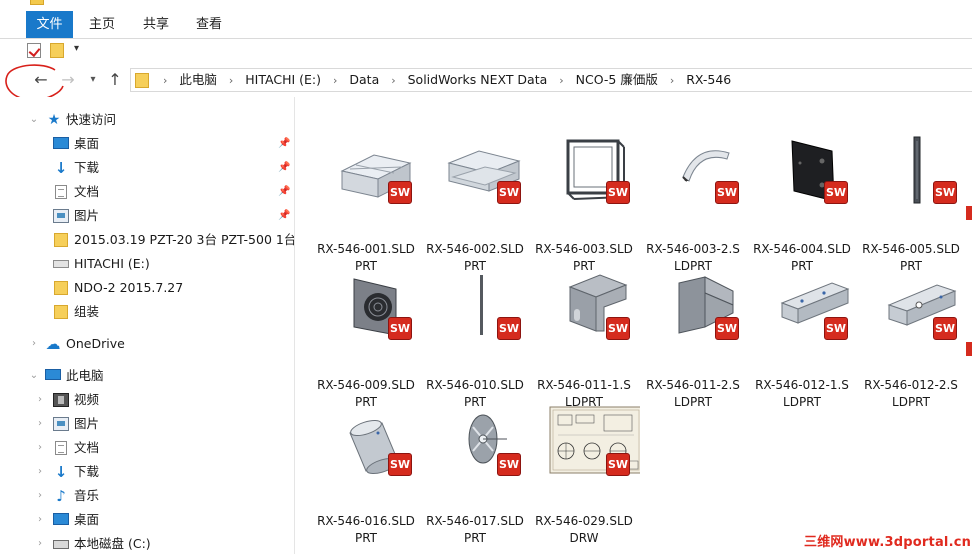  What do you see at coordinates (584, 249) in the screenshot?
I see `file-name-line1: RX-546-003.SLD` at bounding box center [584, 249].